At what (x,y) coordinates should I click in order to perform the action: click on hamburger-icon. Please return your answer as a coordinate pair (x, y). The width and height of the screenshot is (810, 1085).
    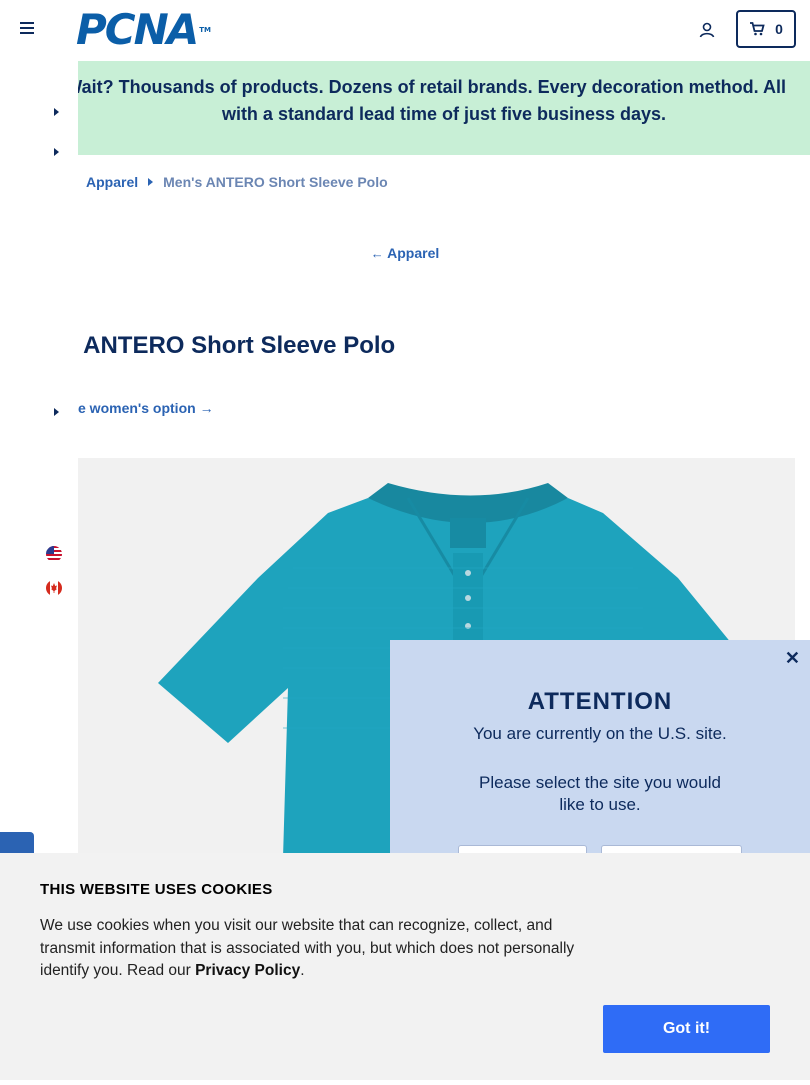
    Looking at the image, I should click on (28, 30).